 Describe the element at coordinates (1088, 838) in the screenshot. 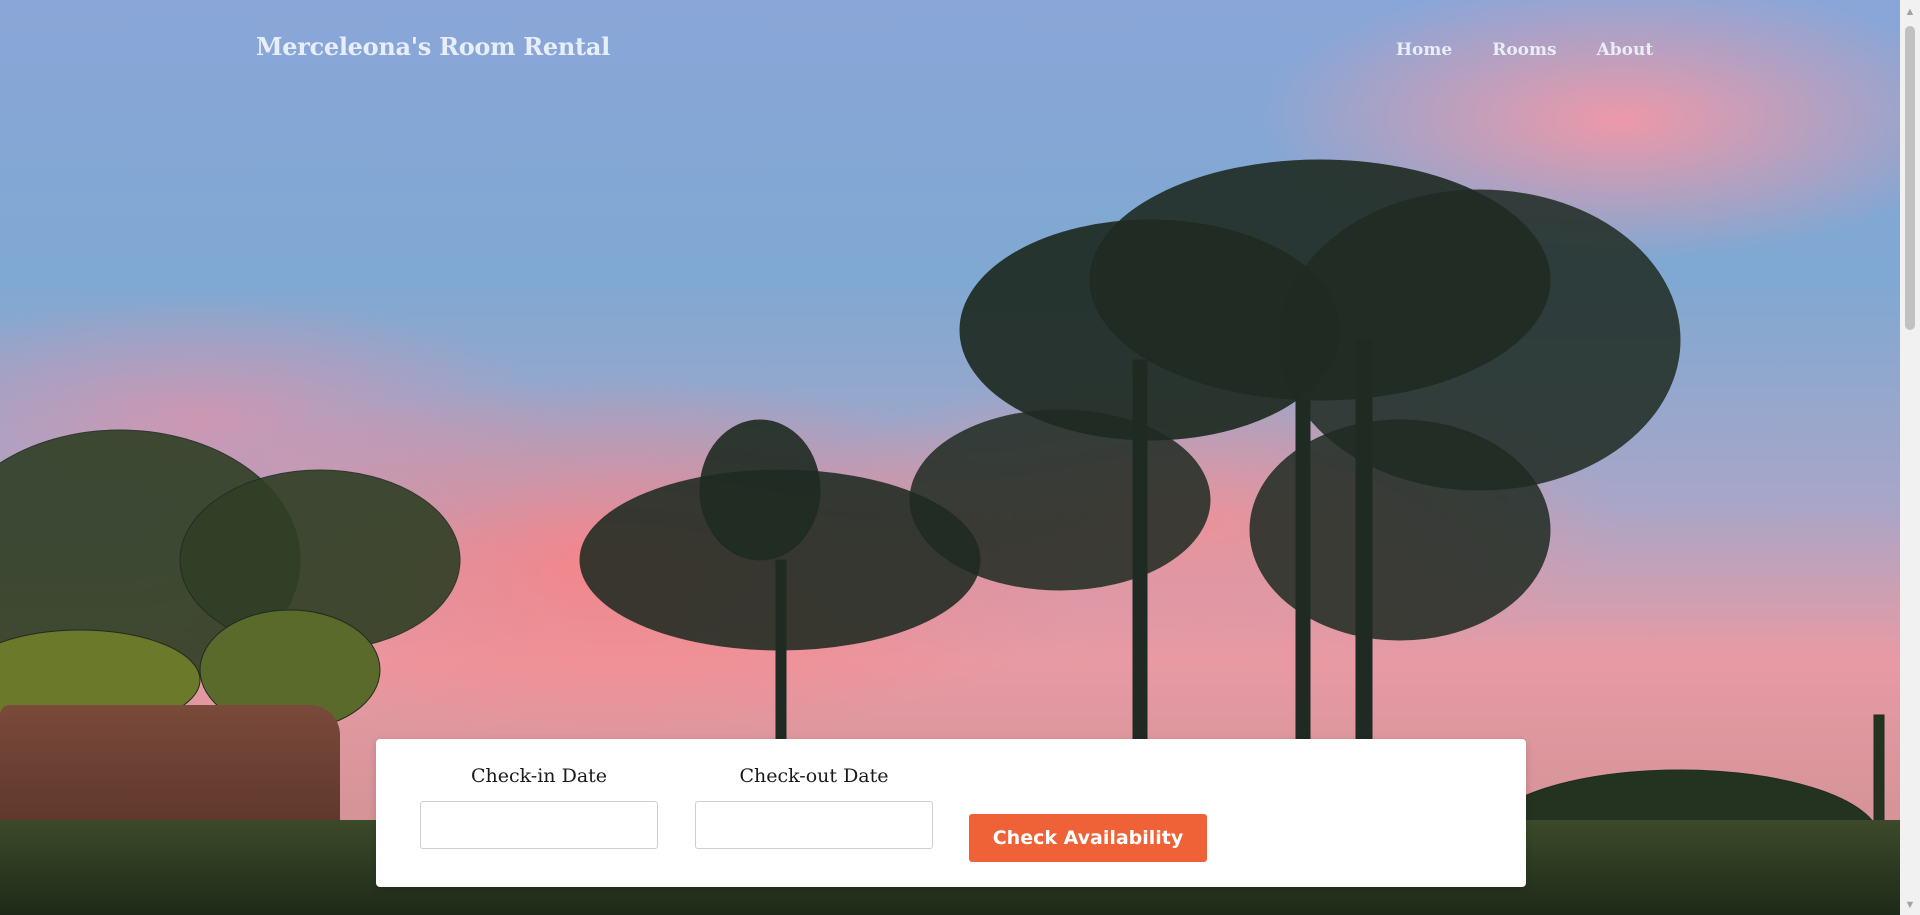

I see `check-availability-button: Check Availability` at that location.